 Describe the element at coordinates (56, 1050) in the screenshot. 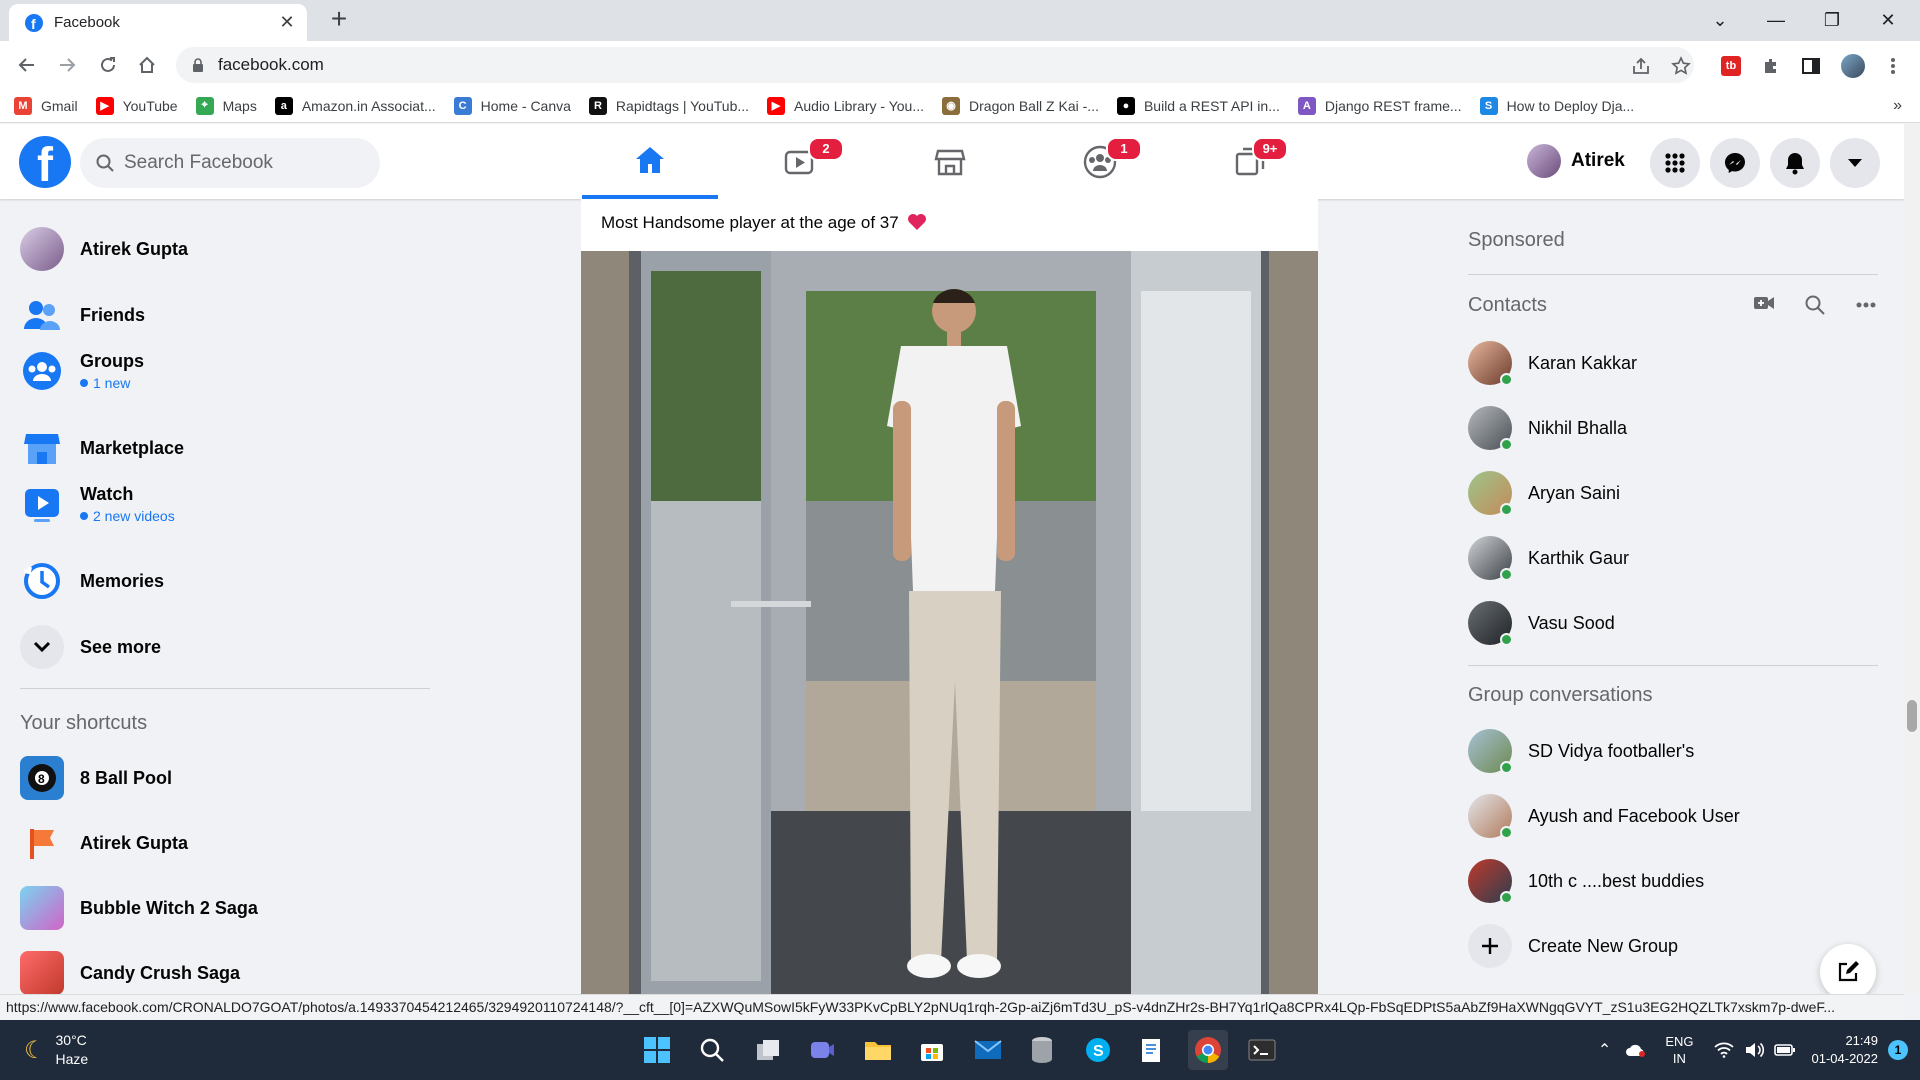

I see `weather-widget: ☾ 30°C Haze` at that location.